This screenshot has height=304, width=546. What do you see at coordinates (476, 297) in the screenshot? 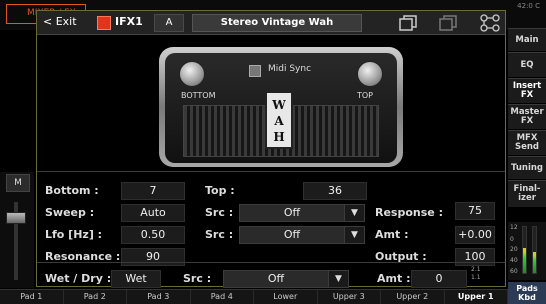
I see `track-tab-upper-1: Upper 1` at bounding box center [476, 297].